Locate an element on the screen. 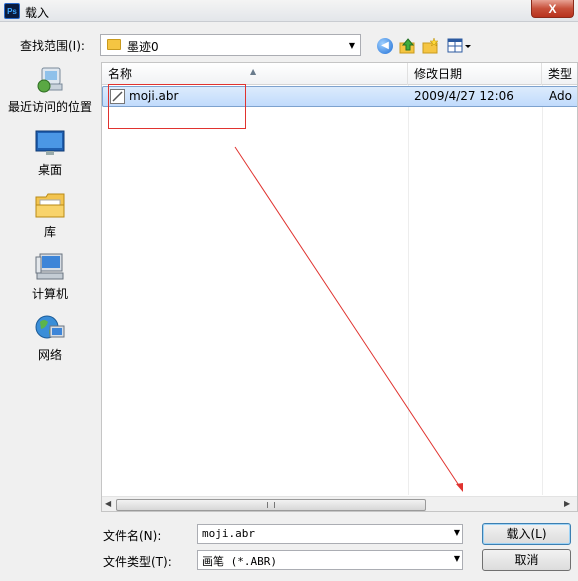 This screenshot has height=581, width=578. new-folder-icon is located at coordinates (430, 45).